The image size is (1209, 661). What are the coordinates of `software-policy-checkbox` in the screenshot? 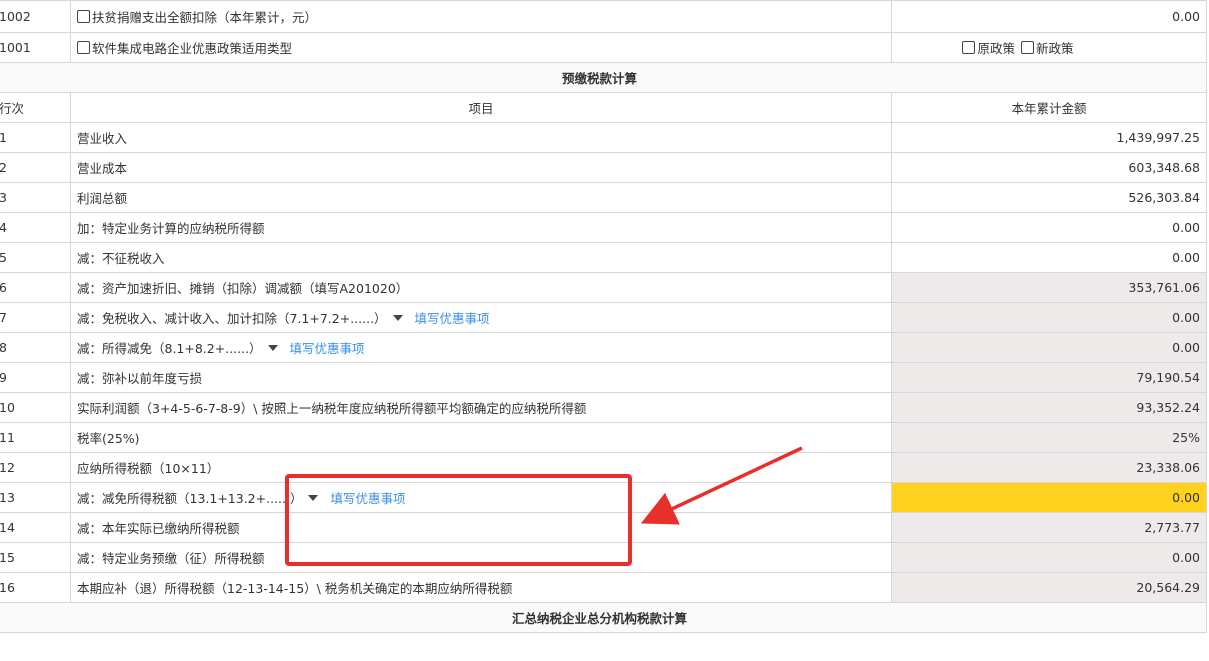 It's located at (83, 47).